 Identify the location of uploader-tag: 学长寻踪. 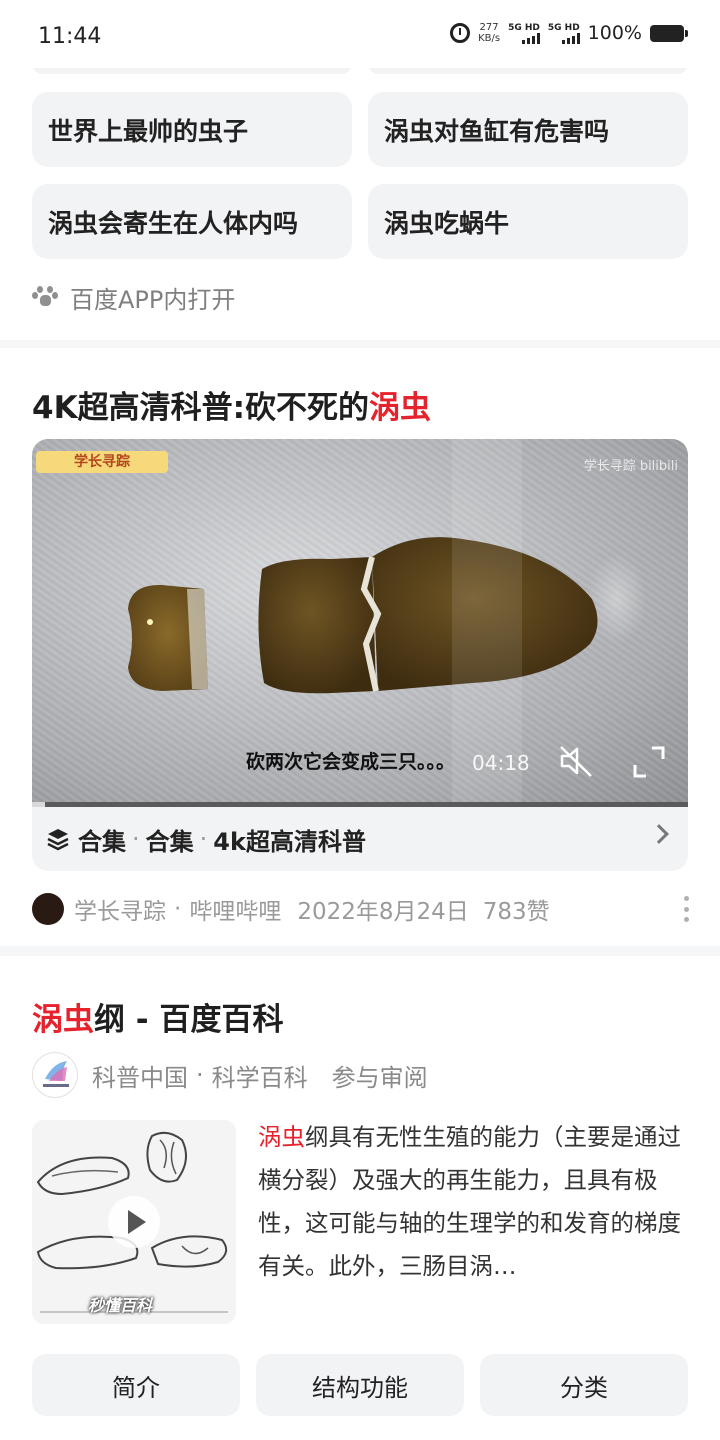
(102, 462).